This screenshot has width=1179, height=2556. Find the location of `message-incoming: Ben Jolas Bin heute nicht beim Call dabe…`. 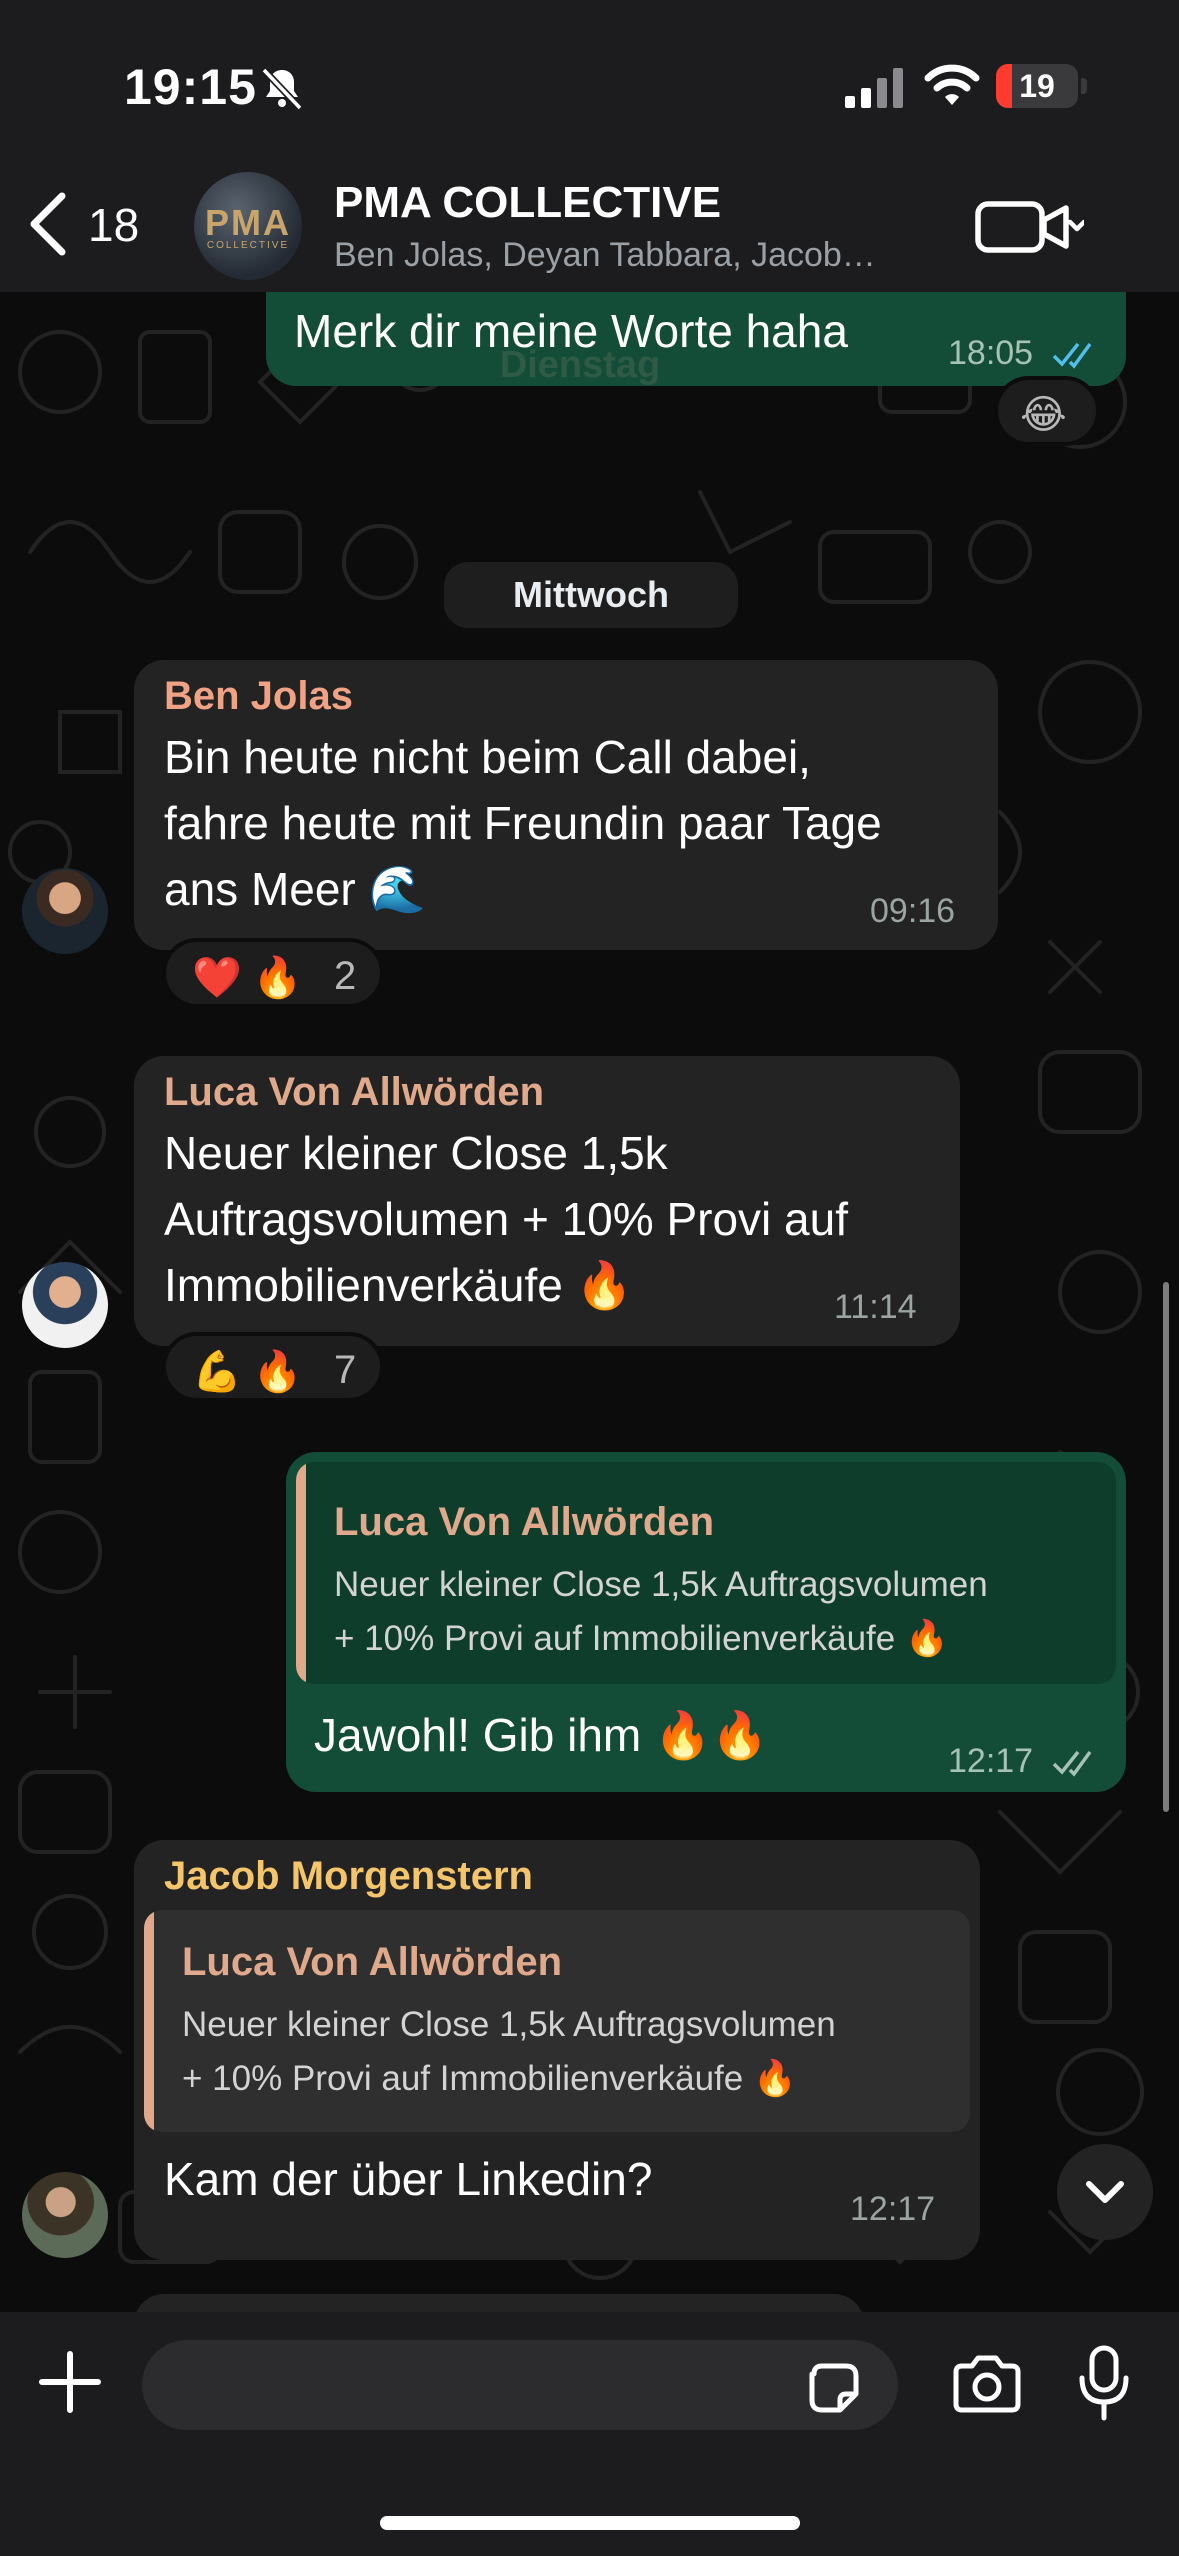

message-incoming: Ben Jolas Bin heute nicht beim Call dabe… is located at coordinates (566, 805).